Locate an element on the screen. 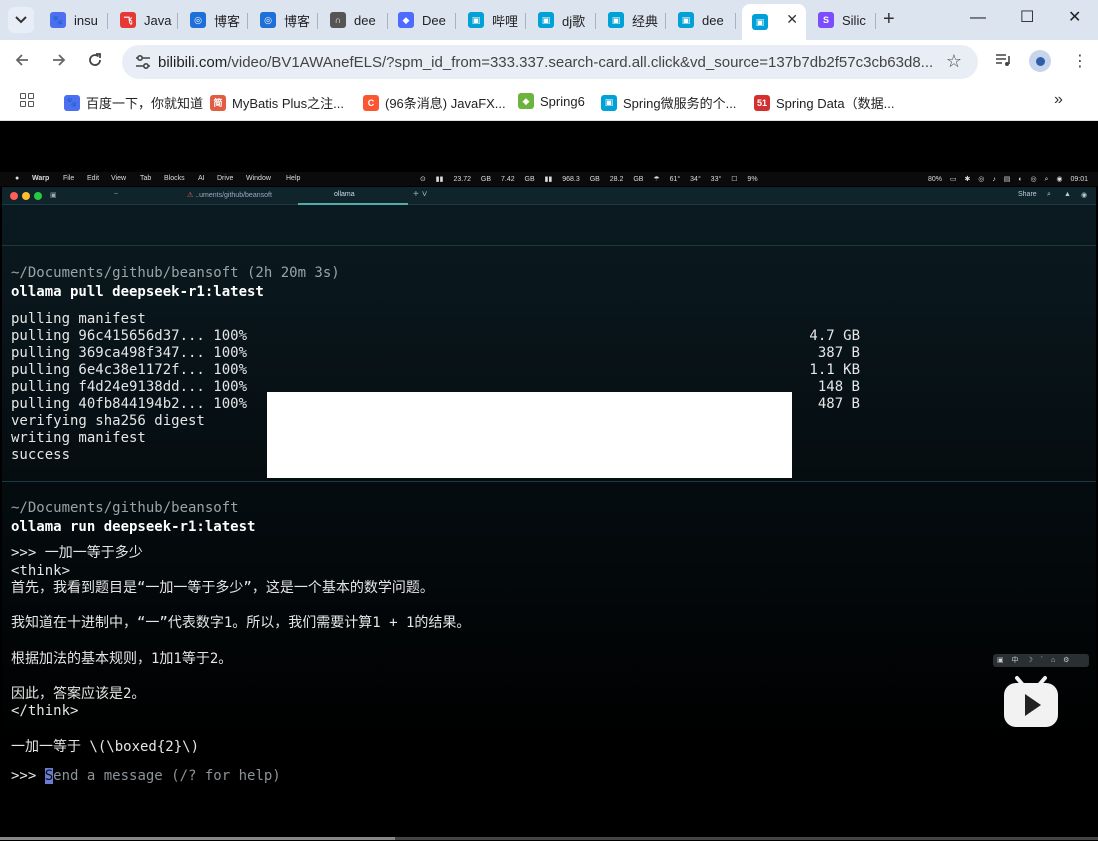 This screenshot has height=841, width=1098. close-window-button: ✕ is located at coordinates (1074, 18).